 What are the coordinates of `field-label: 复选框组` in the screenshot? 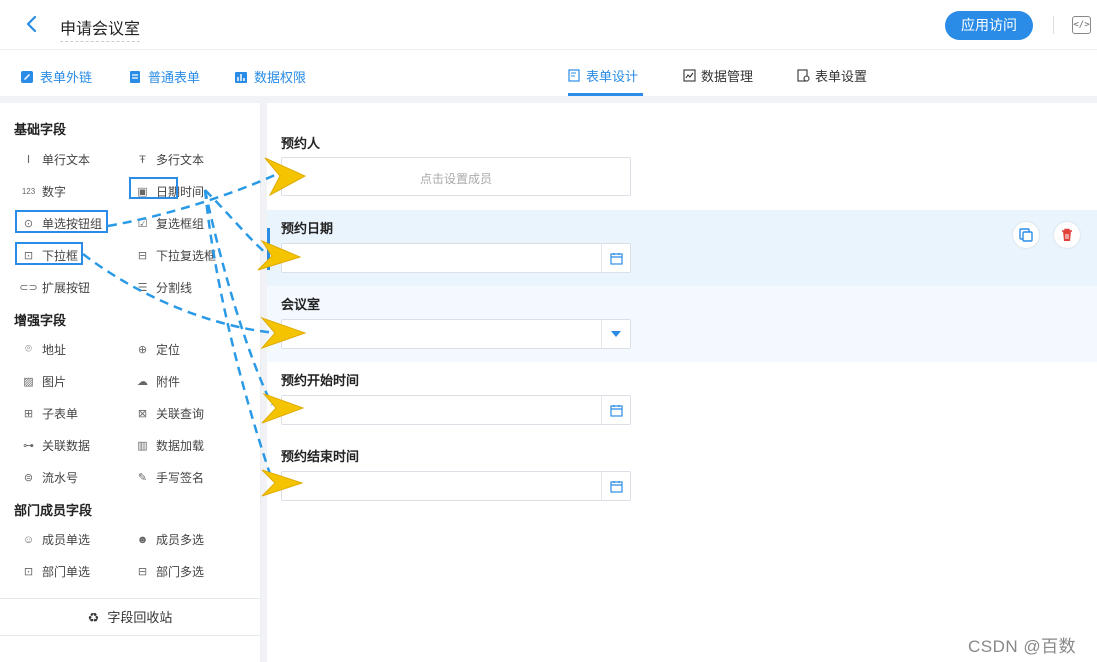 It's located at (180, 224).